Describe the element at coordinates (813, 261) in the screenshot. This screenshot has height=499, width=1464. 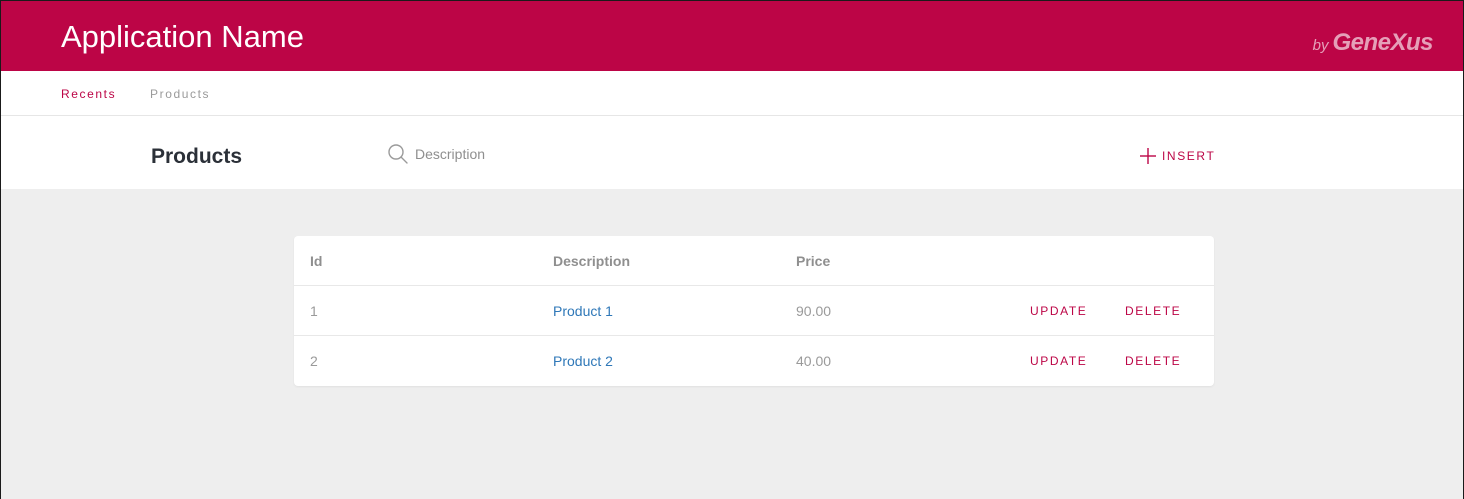
I see `column-header-price: Price` at that location.